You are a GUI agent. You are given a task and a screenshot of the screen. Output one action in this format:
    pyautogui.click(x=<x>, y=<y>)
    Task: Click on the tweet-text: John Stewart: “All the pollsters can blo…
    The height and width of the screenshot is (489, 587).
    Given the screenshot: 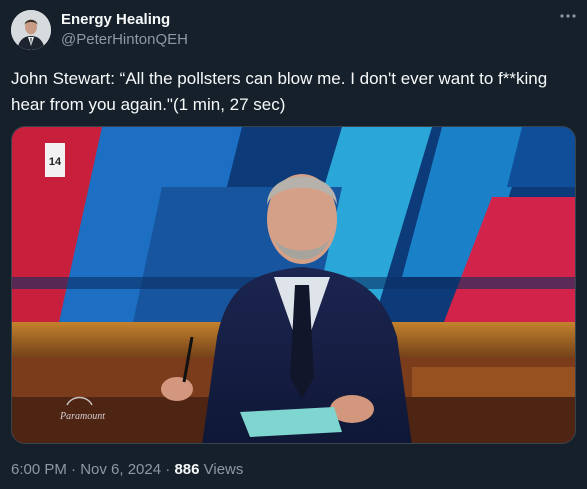 What is the action you would take?
    pyautogui.click(x=279, y=91)
    